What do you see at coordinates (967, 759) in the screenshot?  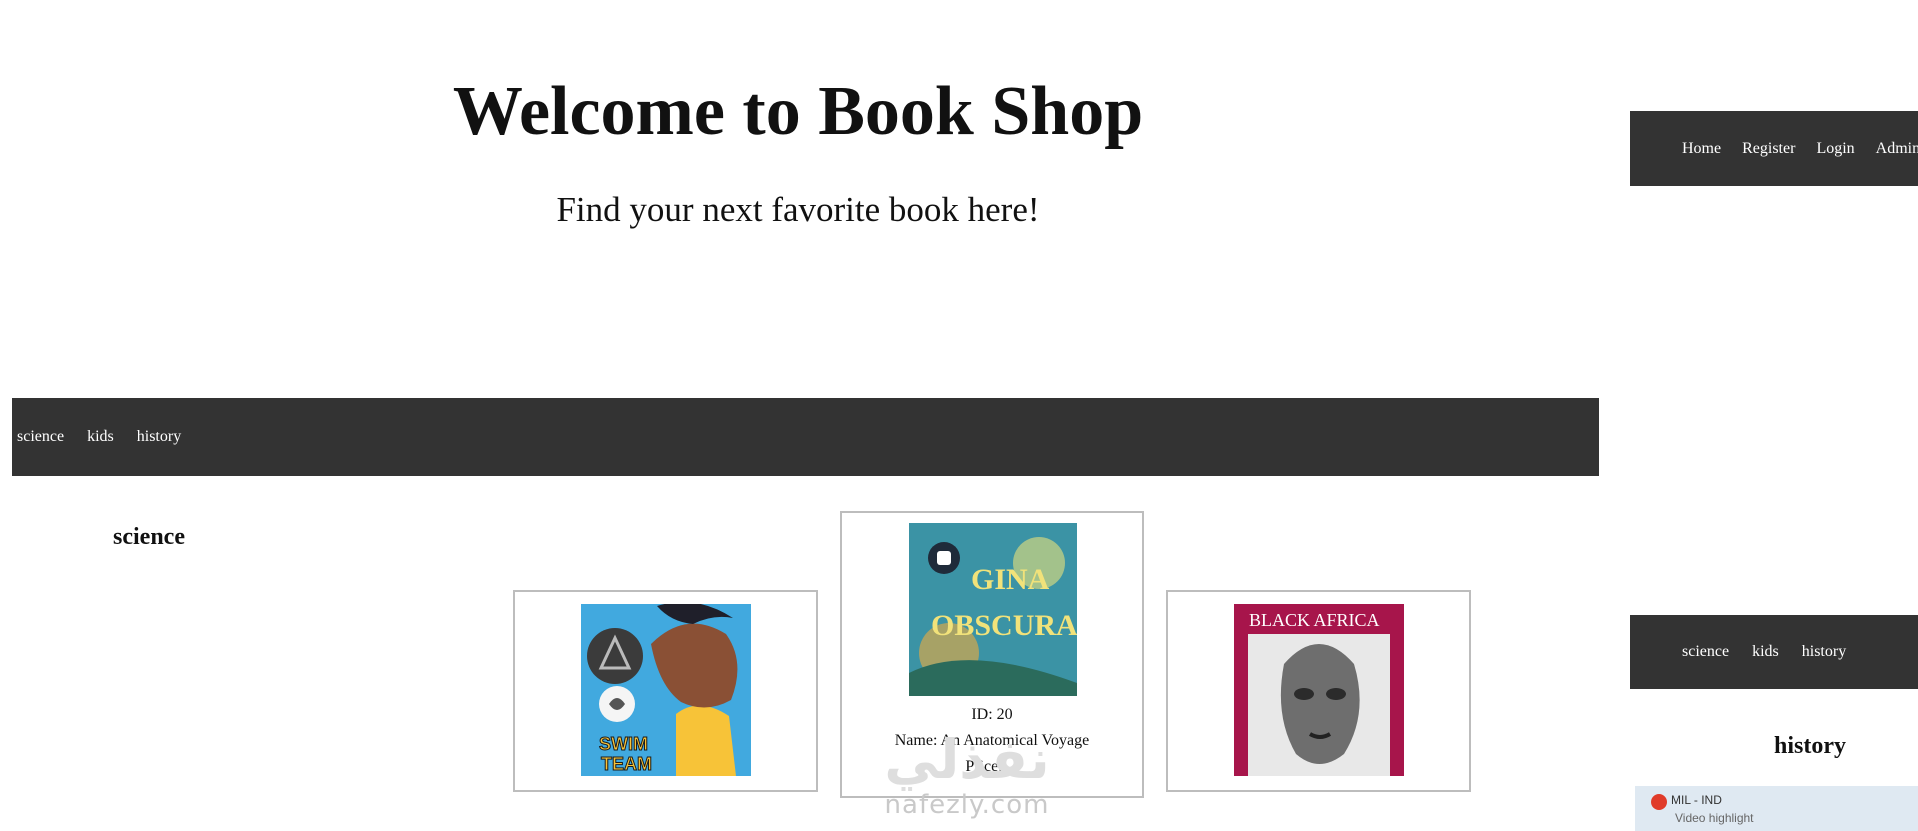 I see `watermark-arabic: نفذلي` at bounding box center [967, 759].